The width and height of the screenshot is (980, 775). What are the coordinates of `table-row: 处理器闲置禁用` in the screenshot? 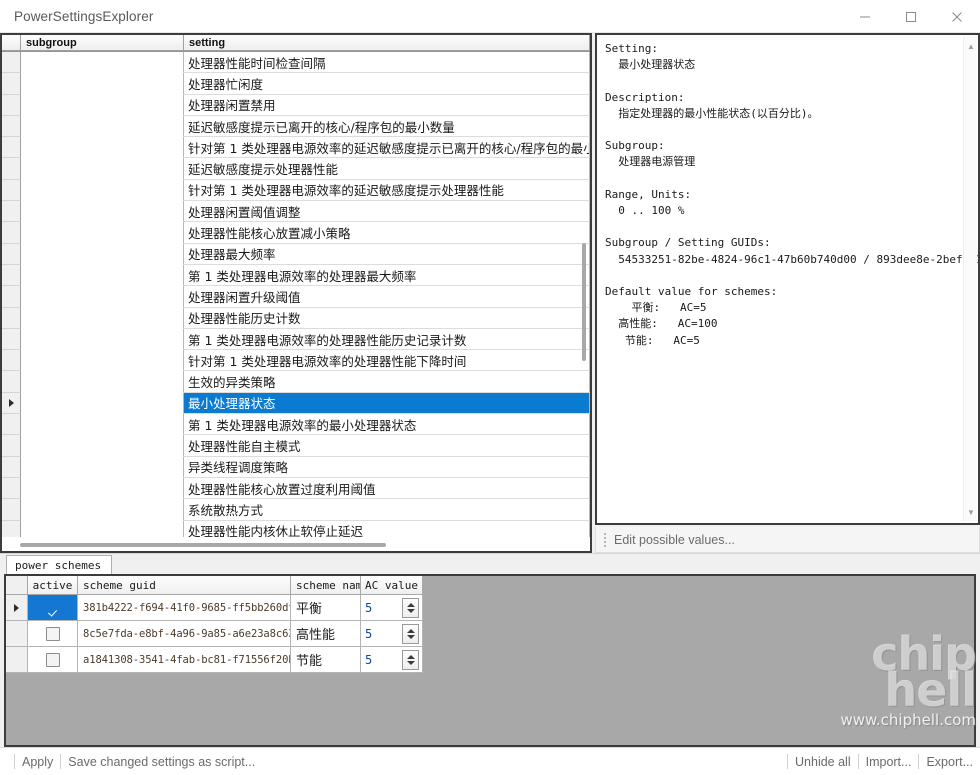 It's located at (296, 105).